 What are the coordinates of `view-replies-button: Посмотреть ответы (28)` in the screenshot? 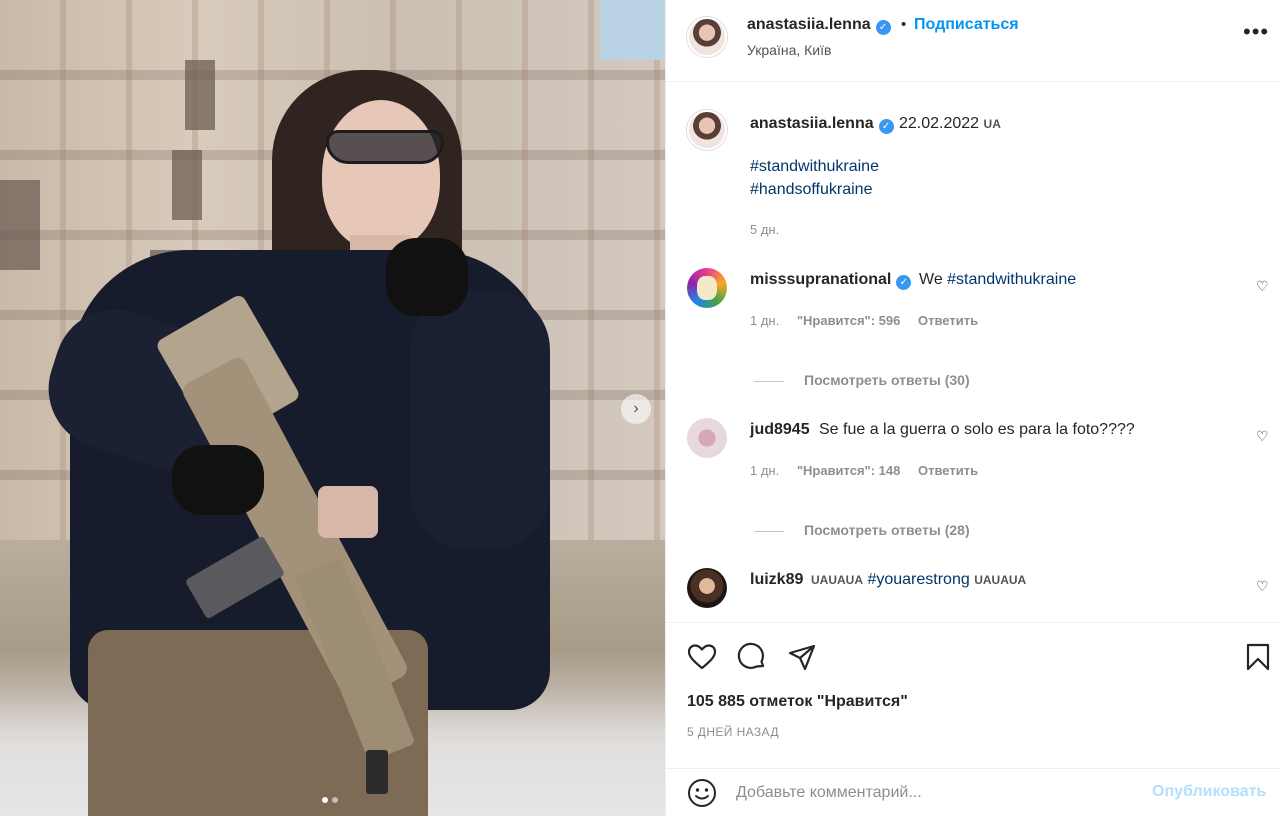 It's located at (862, 530).